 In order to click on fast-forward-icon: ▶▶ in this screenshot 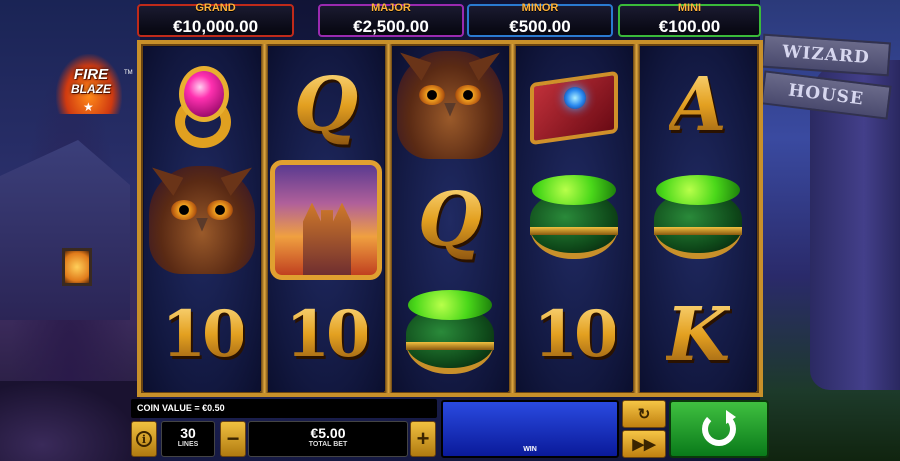, I will do `click(644, 444)`.